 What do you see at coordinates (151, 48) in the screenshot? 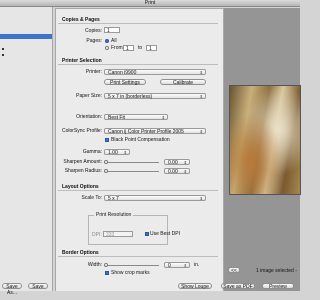
I see `pages-to-field: 1` at bounding box center [151, 48].